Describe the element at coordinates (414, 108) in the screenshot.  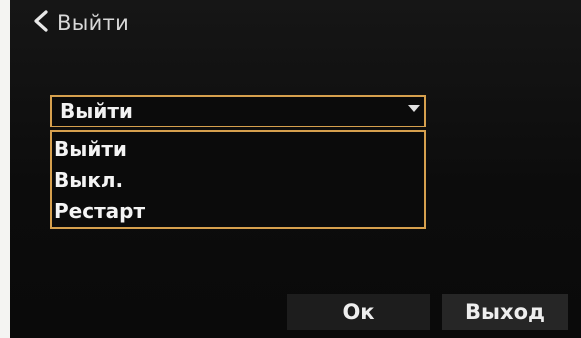
I see `caret-down-icon` at that location.